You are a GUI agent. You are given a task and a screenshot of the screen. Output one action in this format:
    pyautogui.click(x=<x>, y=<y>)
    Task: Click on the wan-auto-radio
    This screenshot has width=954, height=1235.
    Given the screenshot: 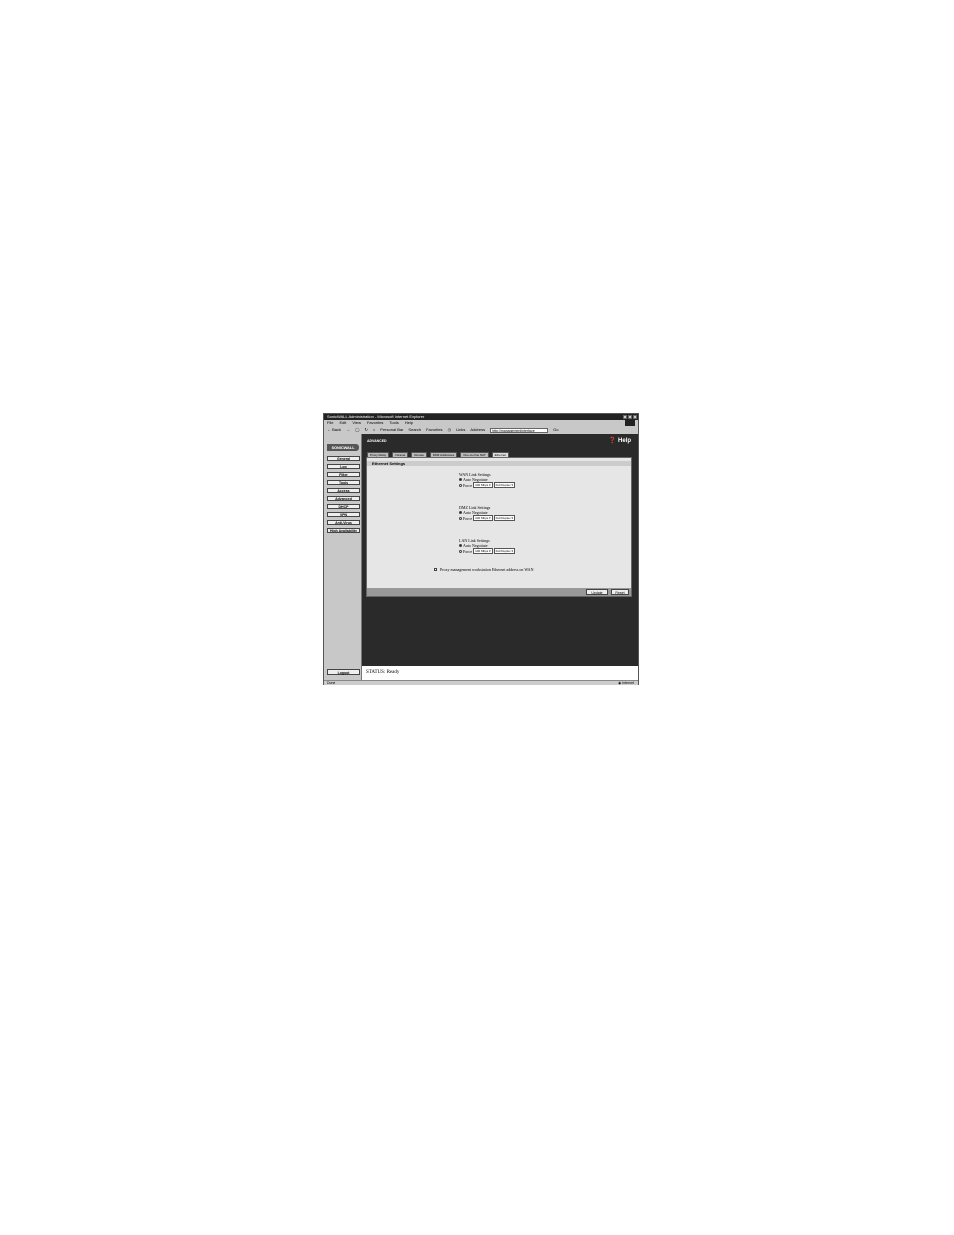 What is the action you would take?
    pyautogui.click(x=460, y=479)
    